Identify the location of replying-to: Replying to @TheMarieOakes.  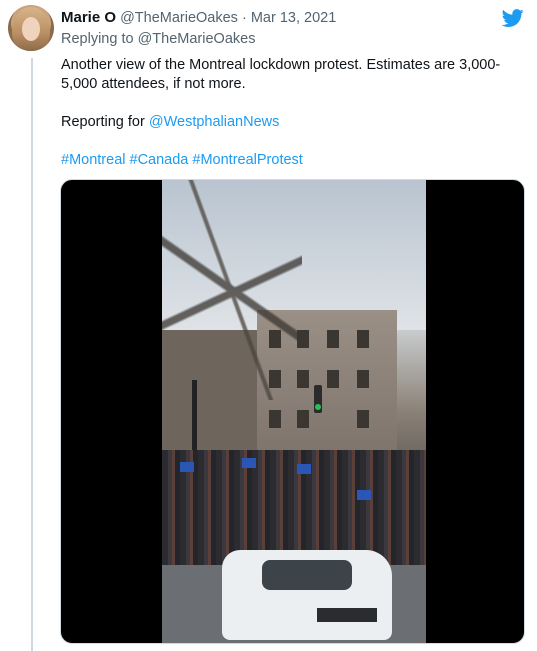
(158, 39).